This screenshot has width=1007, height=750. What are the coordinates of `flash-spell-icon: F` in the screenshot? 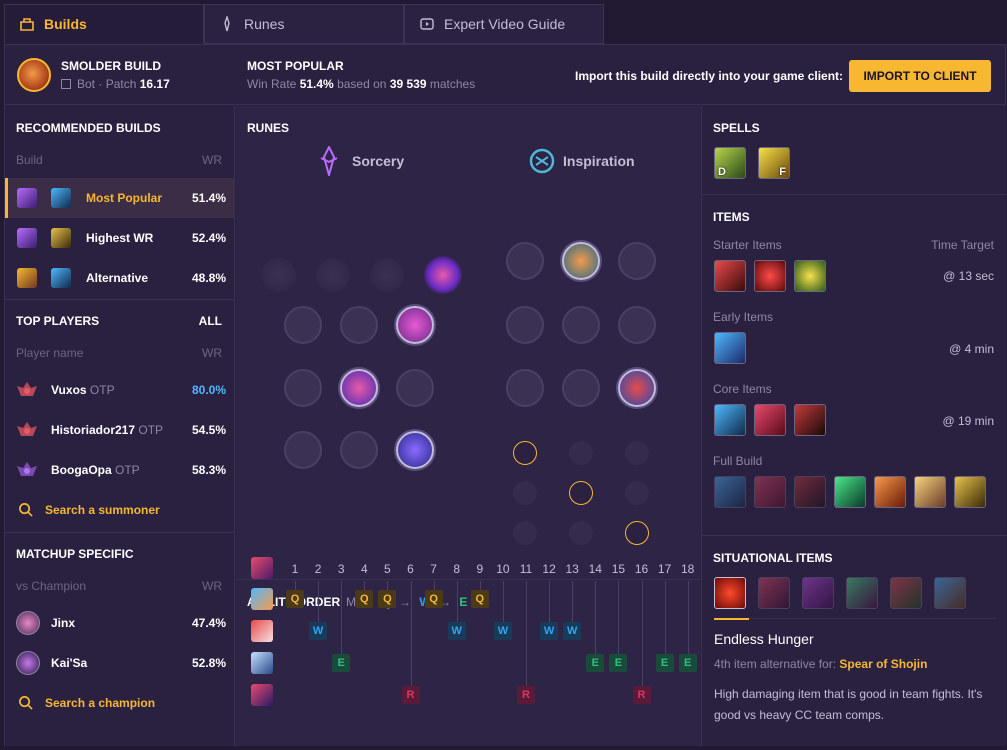 It's located at (774, 163).